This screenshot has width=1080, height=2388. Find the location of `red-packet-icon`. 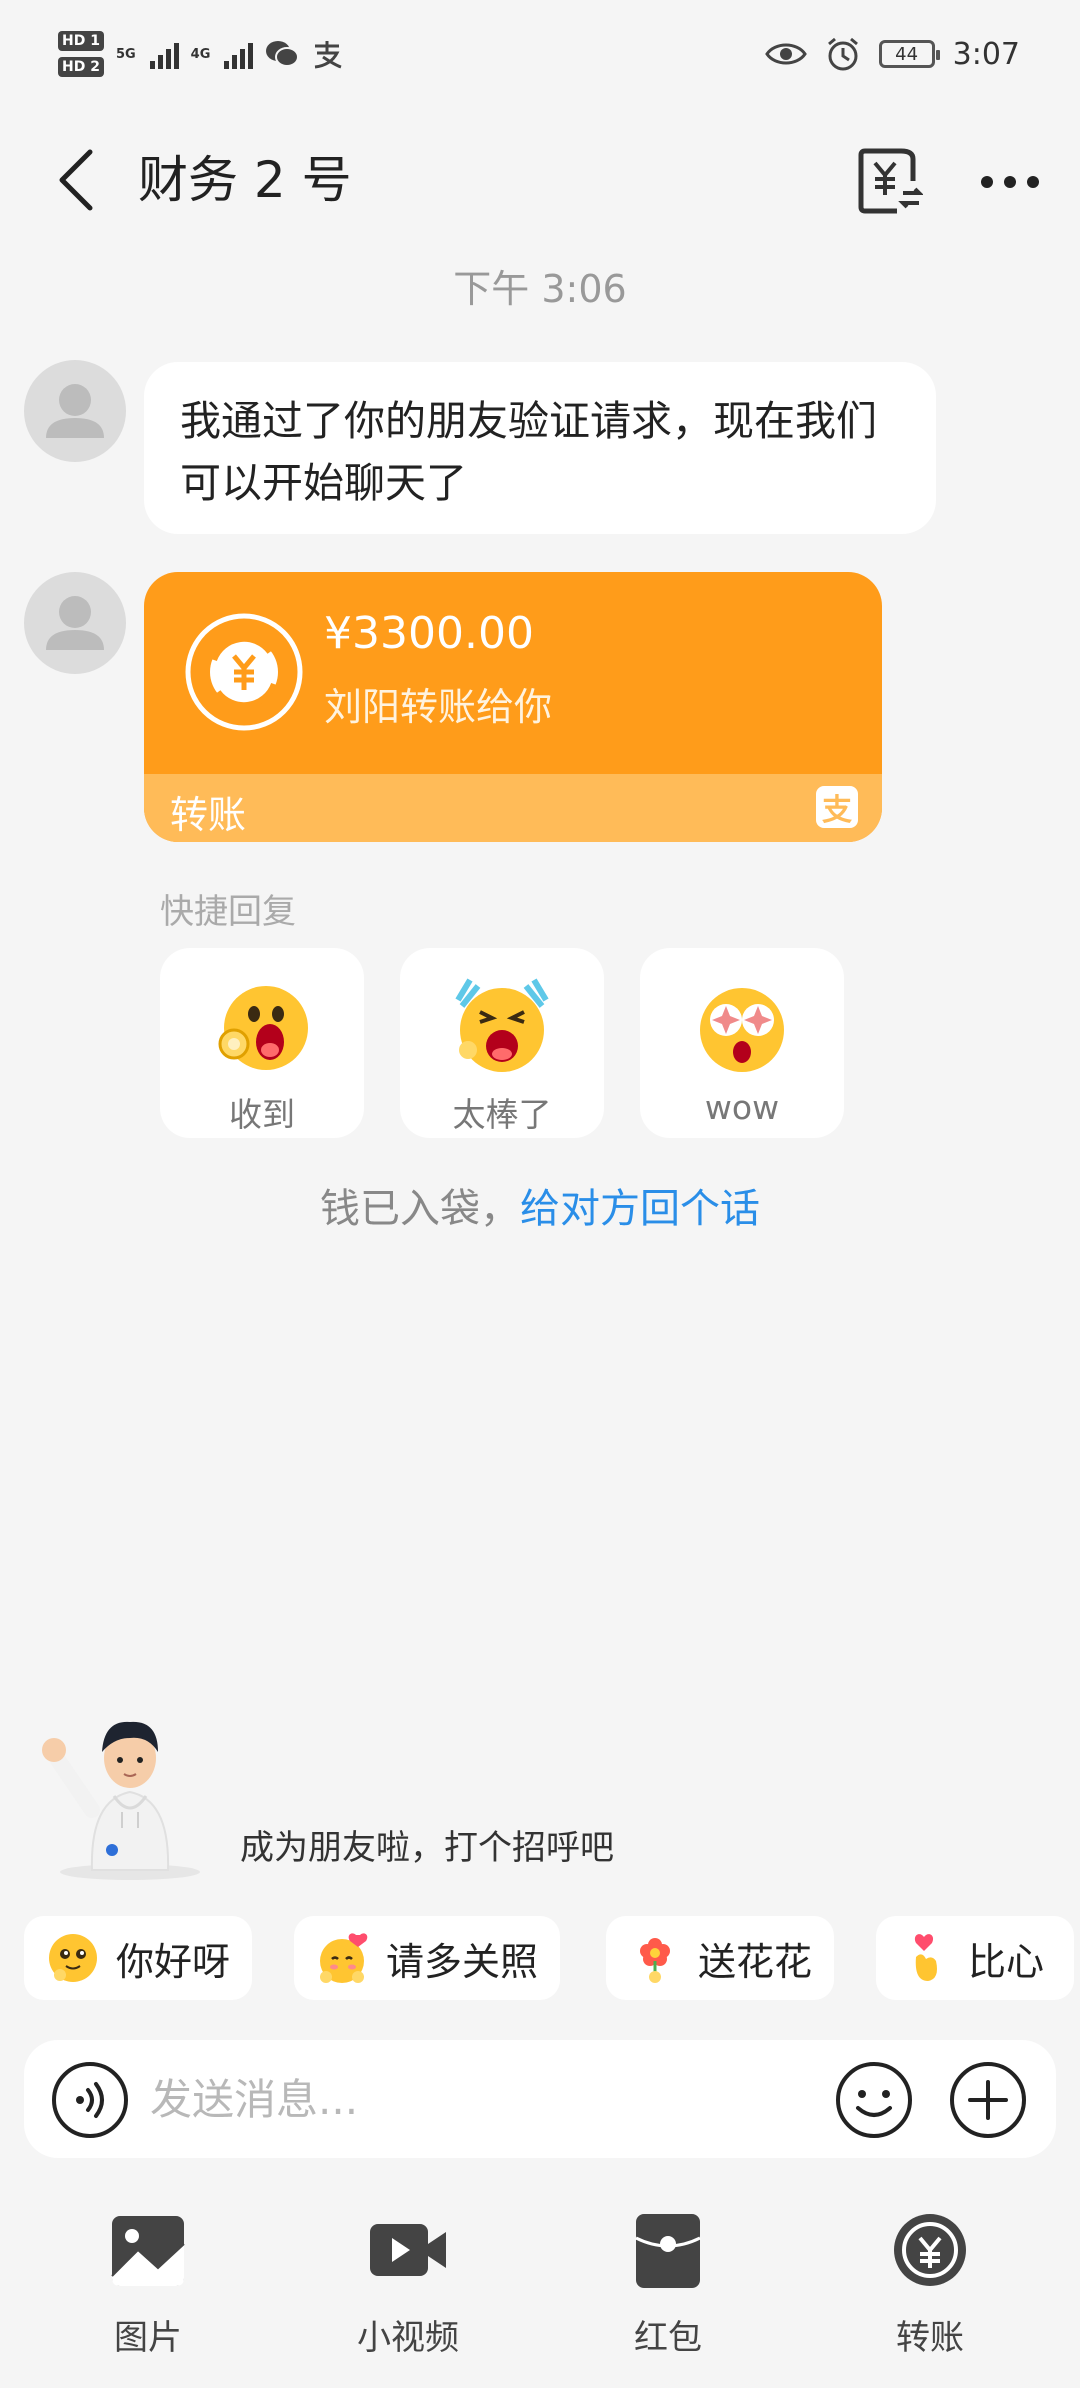

red-packet-icon is located at coordinates (668, 2251).